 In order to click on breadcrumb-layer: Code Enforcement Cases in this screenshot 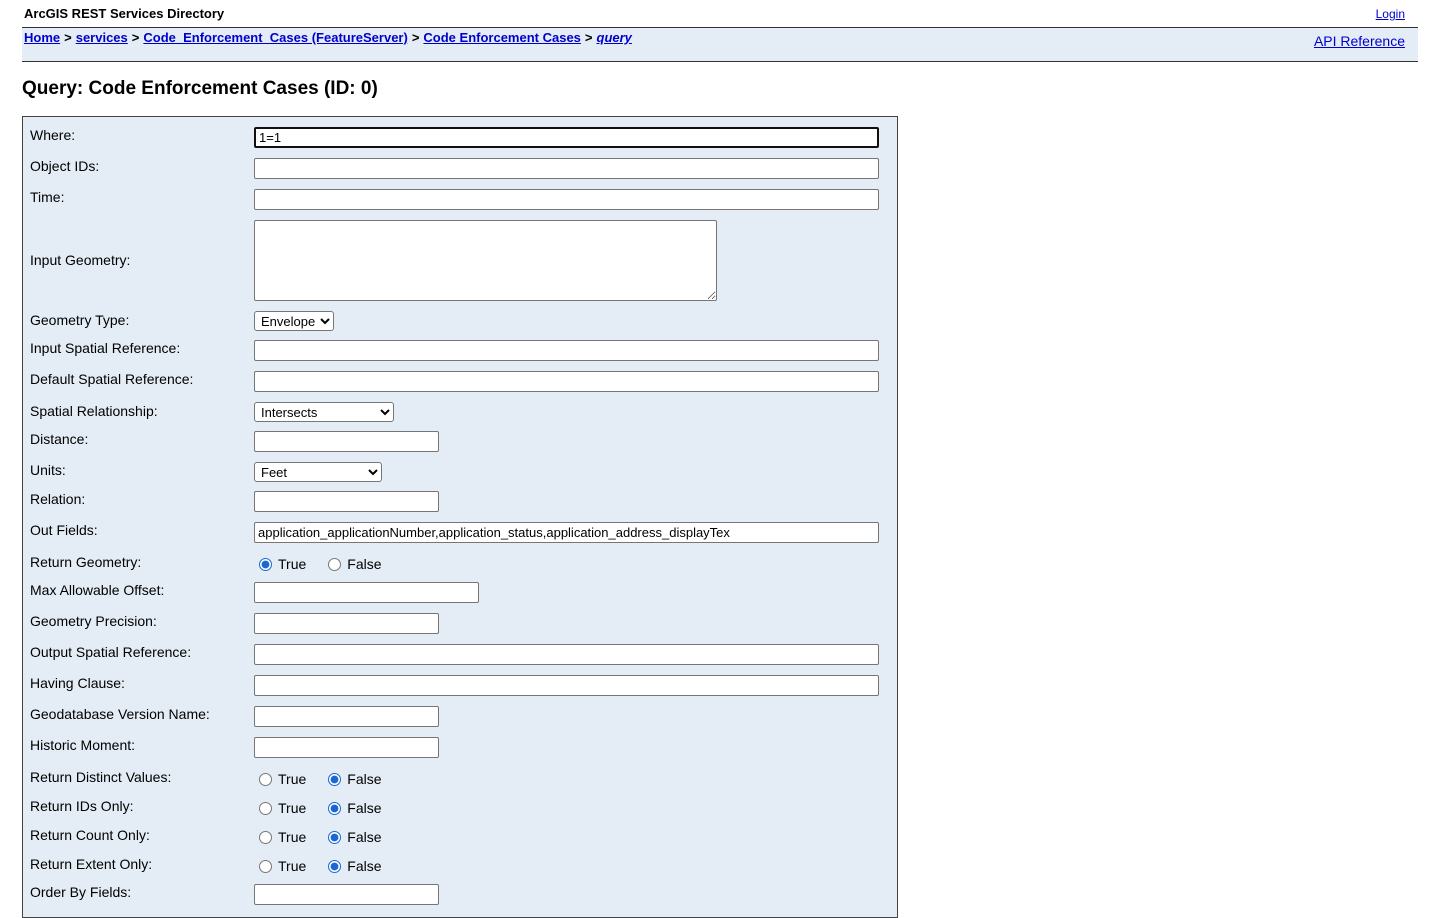, I will do `click(502, 37)`.